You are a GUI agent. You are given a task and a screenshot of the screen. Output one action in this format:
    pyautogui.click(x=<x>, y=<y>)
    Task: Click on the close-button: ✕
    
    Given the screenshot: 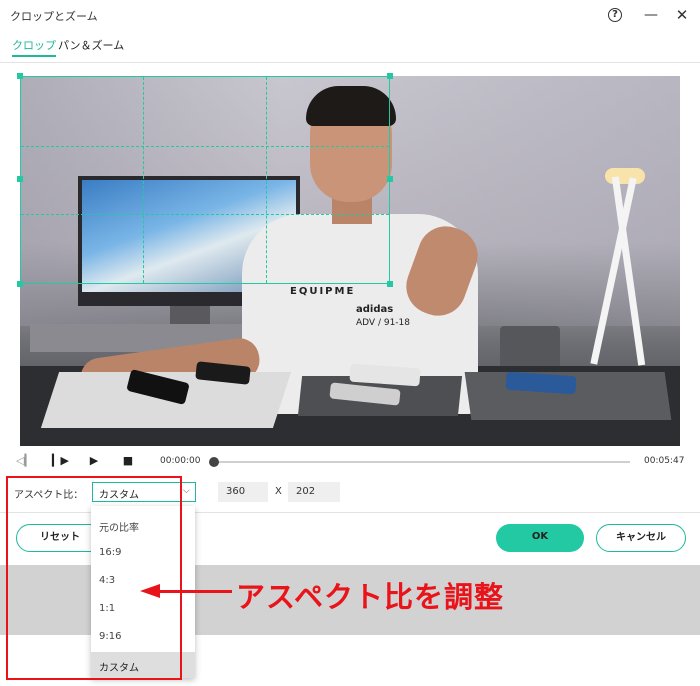 What is the action you would take?
    pyautogui.click(x=682, y=15)
    